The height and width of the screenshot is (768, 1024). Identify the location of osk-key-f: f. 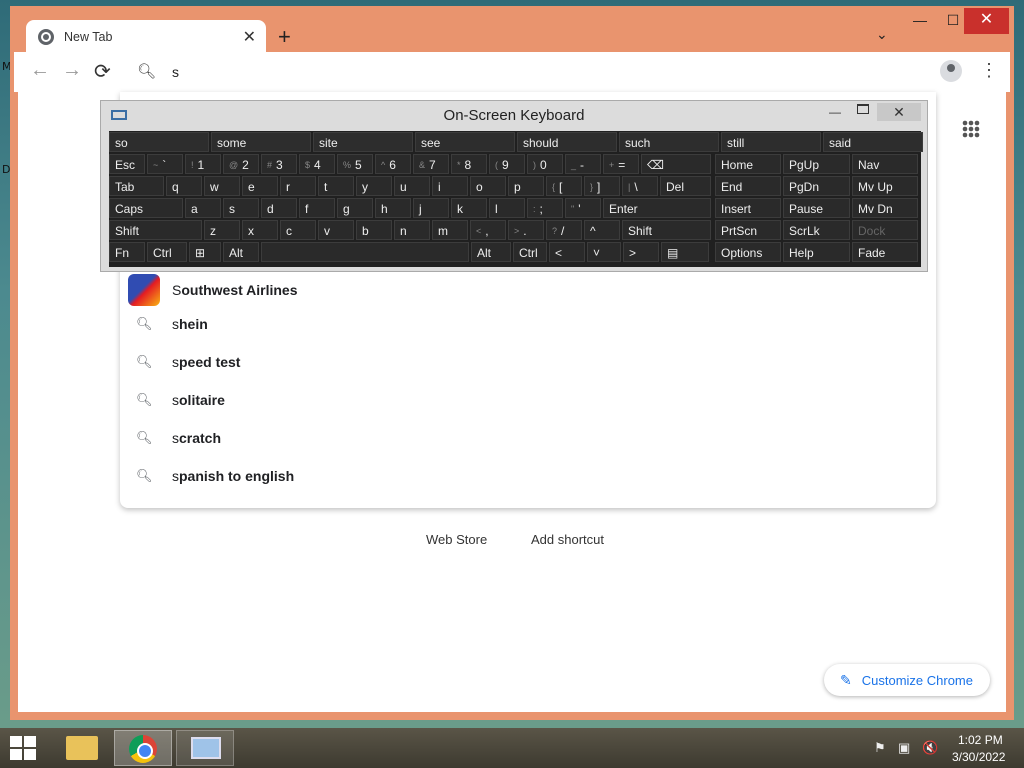
(317, 208).